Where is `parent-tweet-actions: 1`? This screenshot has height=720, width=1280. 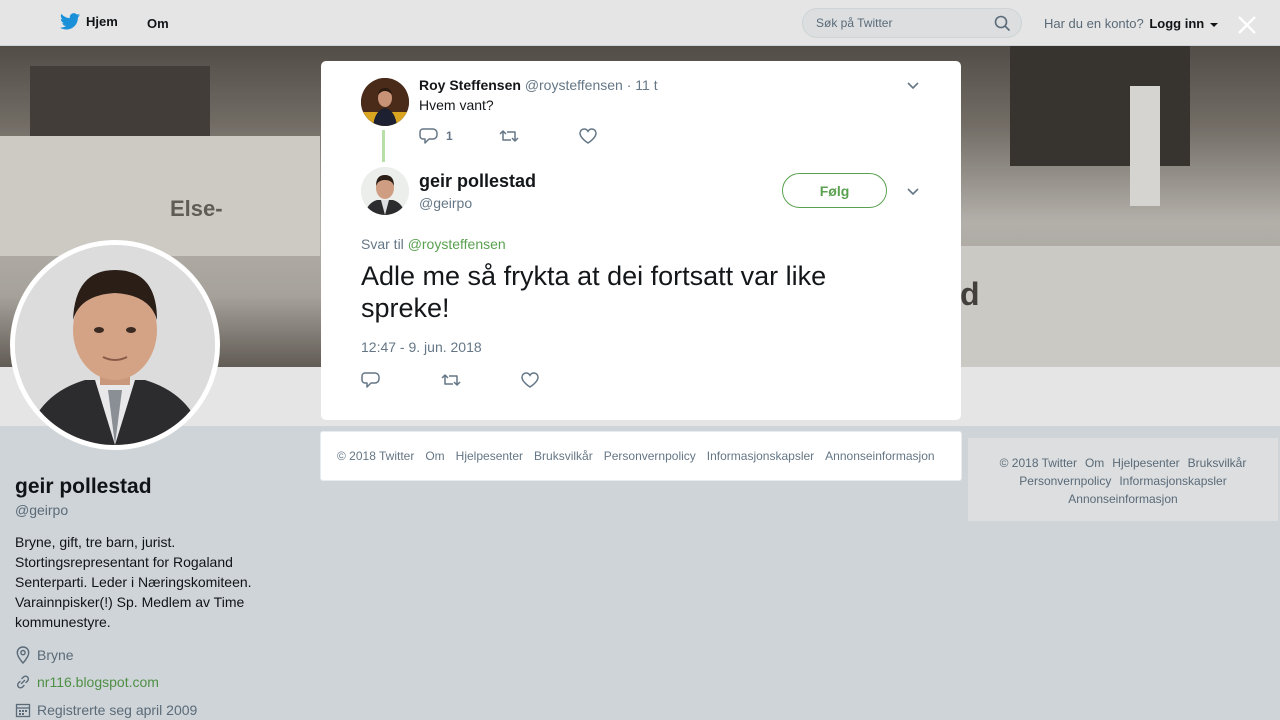
parent-tweet-actions: 1 is located at coordinates (508, 136).